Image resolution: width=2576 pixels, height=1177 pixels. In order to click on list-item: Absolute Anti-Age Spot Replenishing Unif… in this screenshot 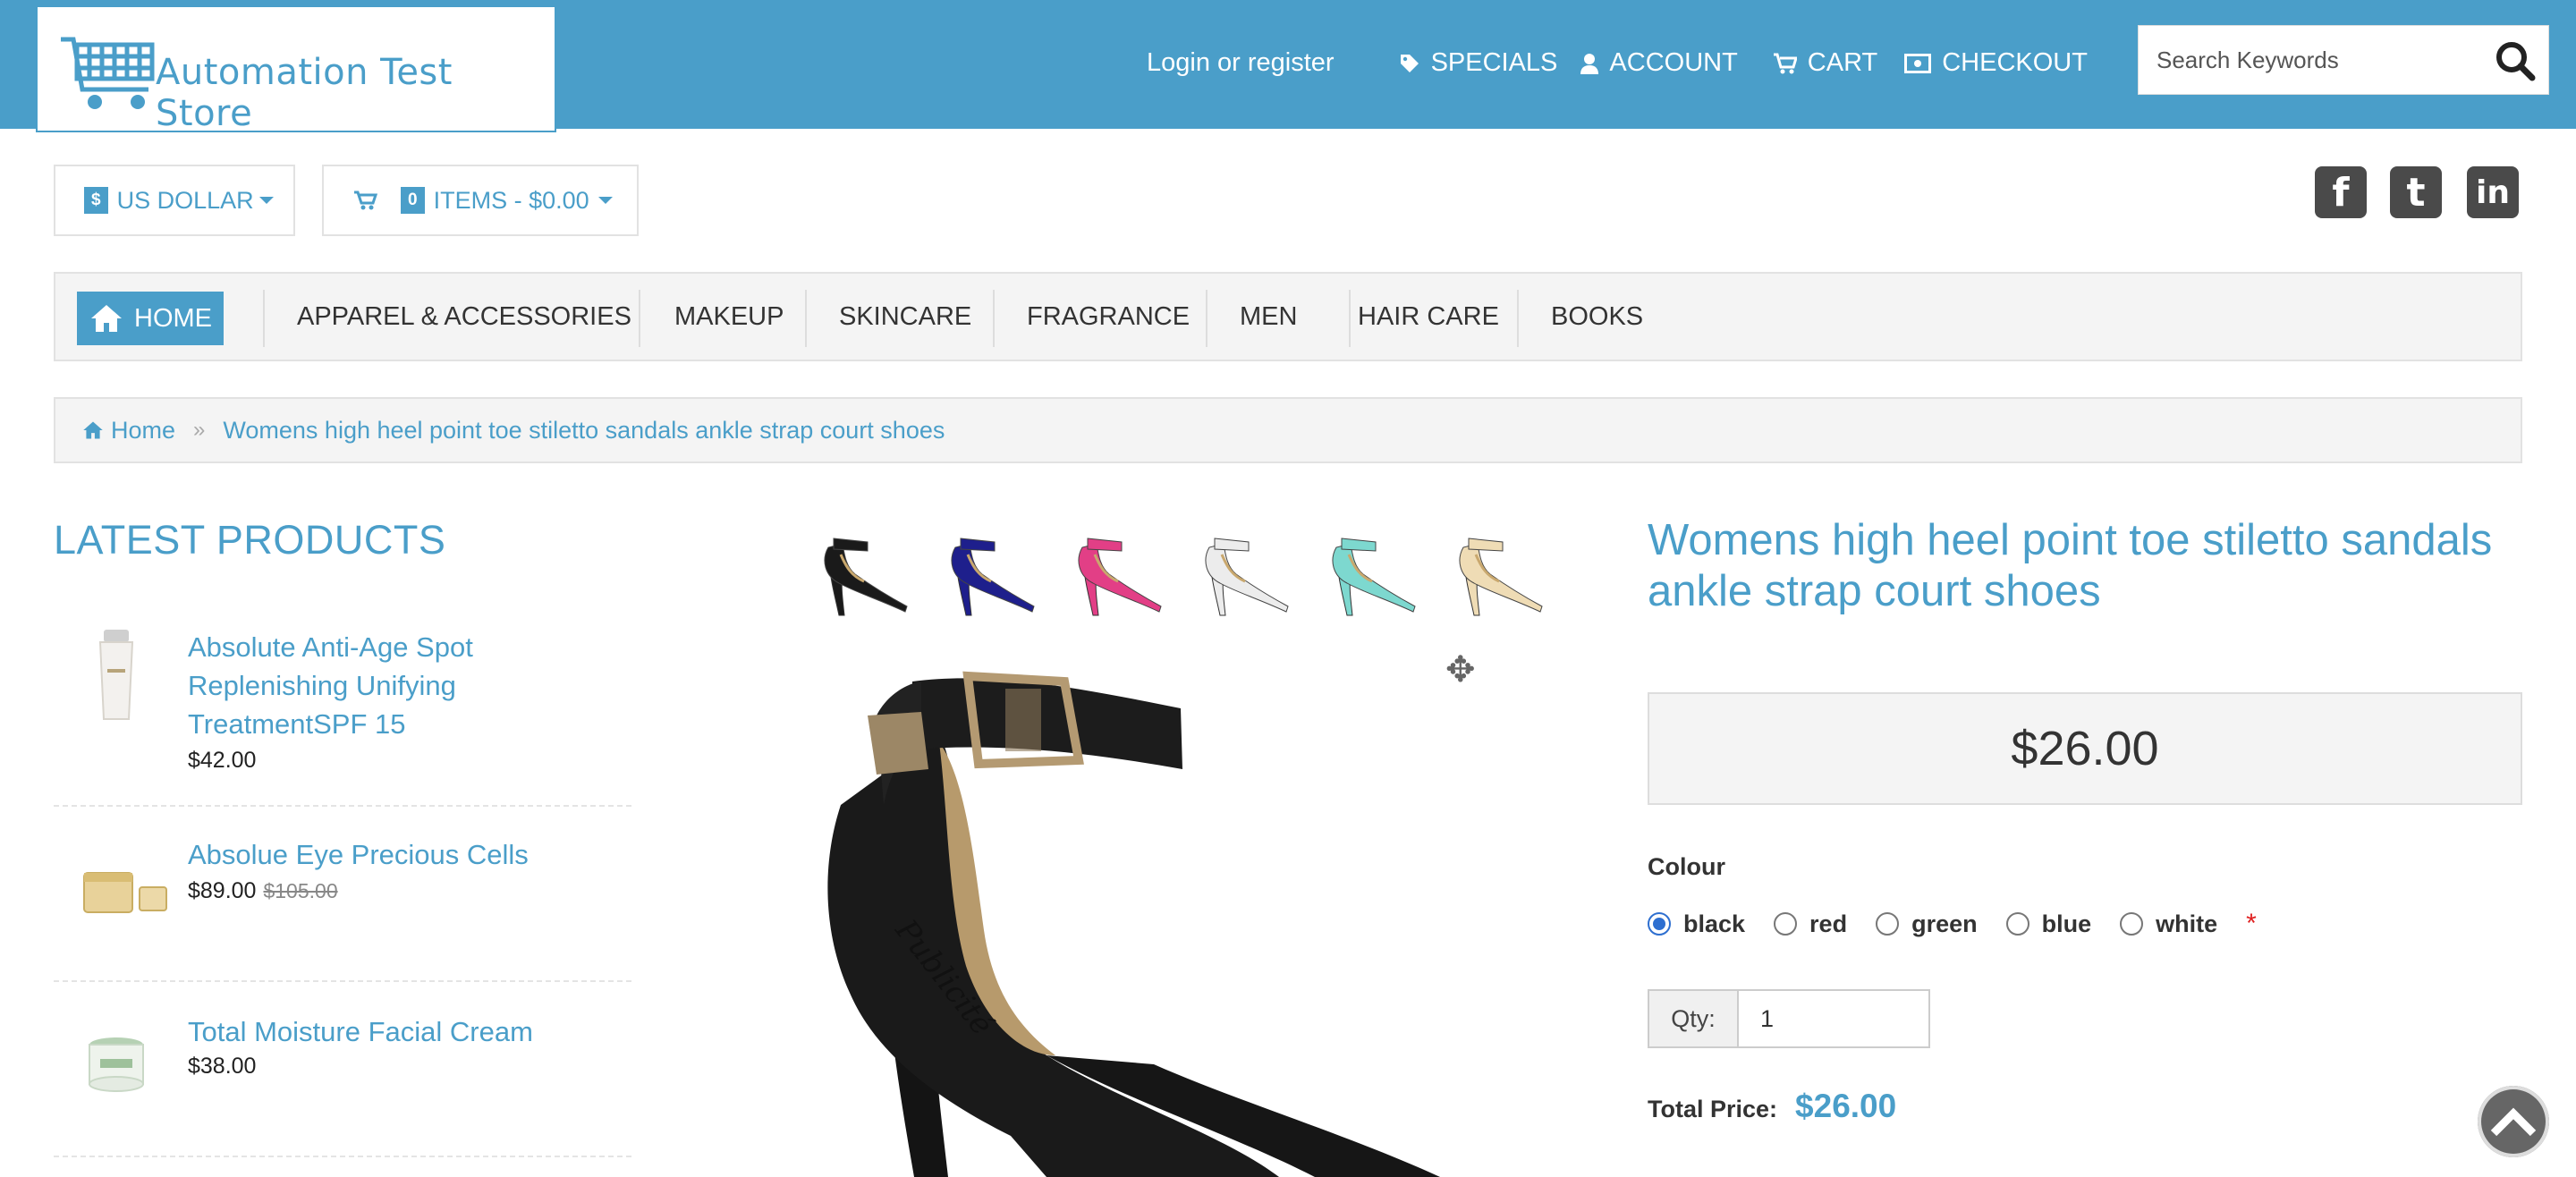, I will do `click(342, 712)`.